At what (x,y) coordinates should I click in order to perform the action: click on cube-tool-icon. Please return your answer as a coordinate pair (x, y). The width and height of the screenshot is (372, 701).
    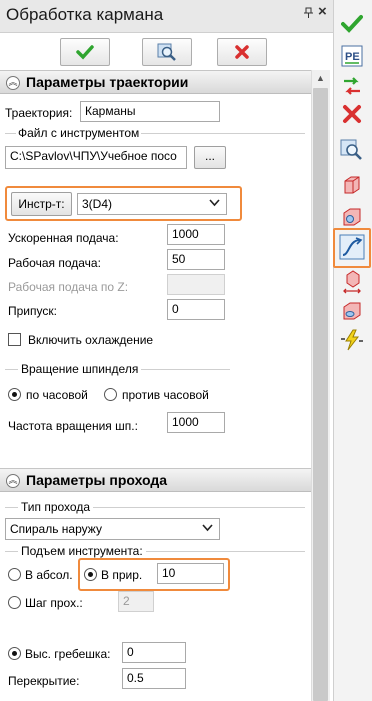
    Looking at the image, I should click on (352, 216).